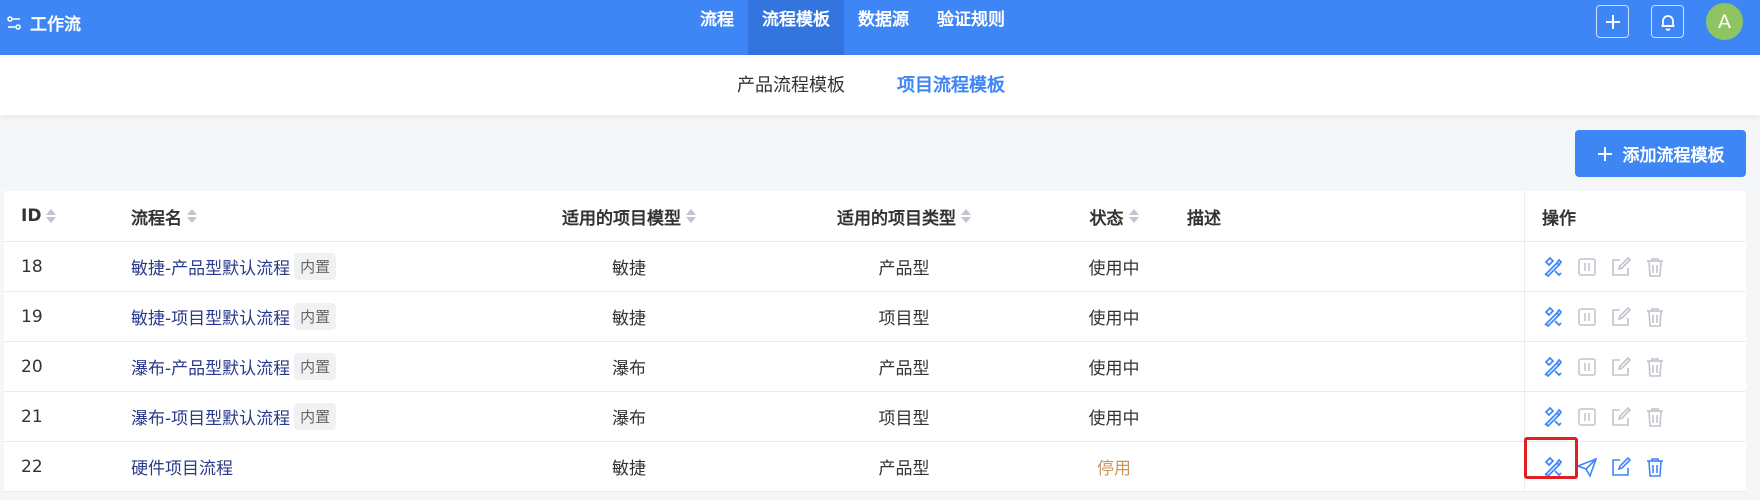 This screenshot has height=500, width=1760. I want to click on app-brand: 工作流, so click(43, 22).